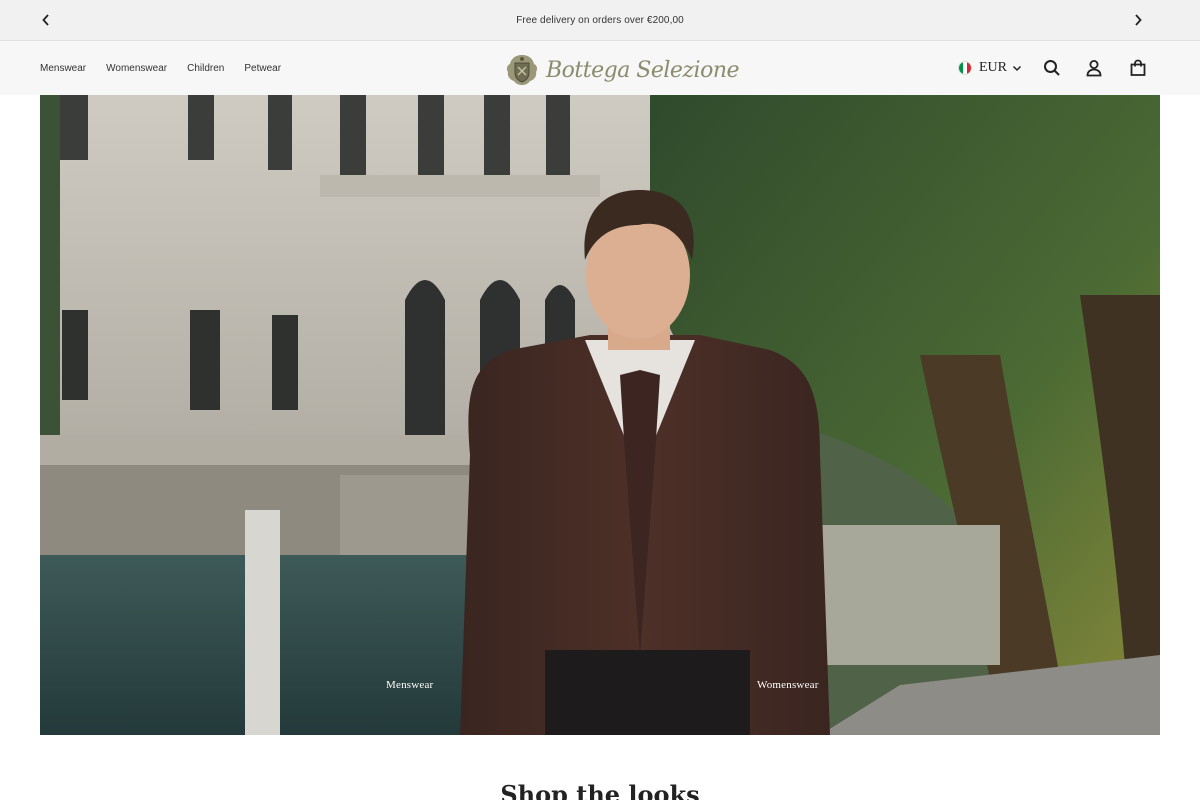  I want to click on header-utilities: EUR, so click(1050, 68).